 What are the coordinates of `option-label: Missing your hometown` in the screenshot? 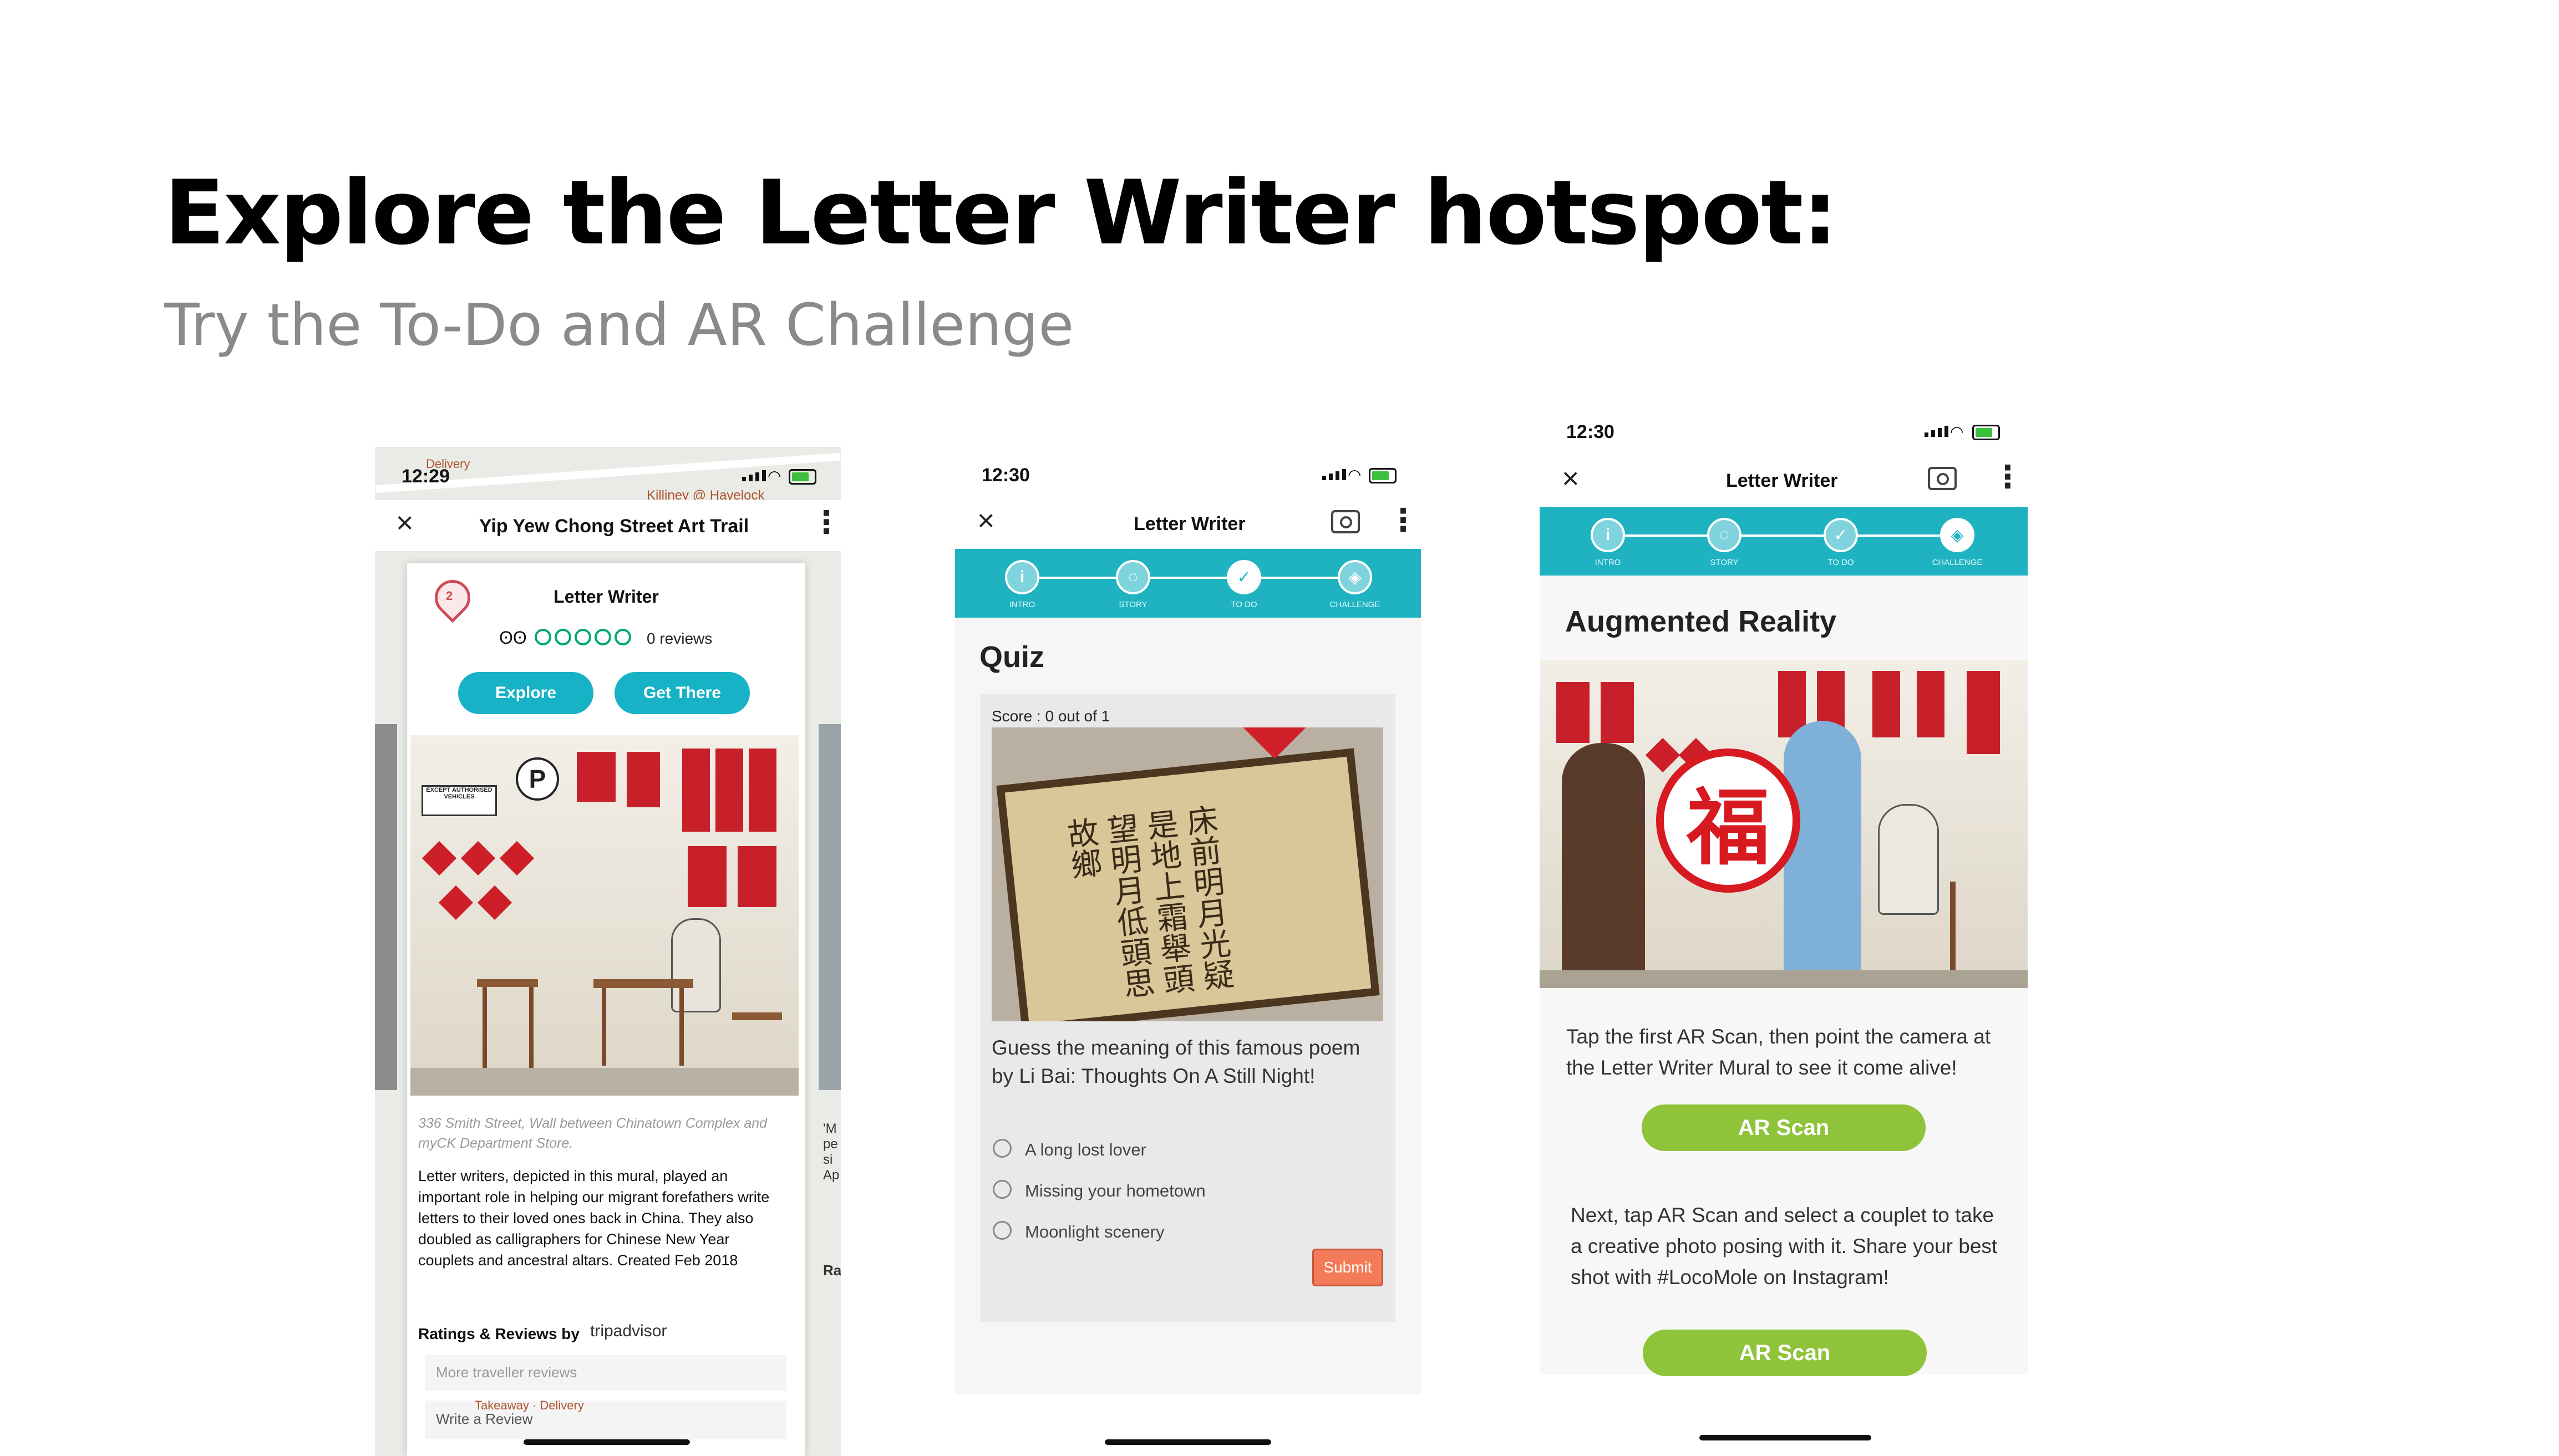 It's located at (1115, 1191).